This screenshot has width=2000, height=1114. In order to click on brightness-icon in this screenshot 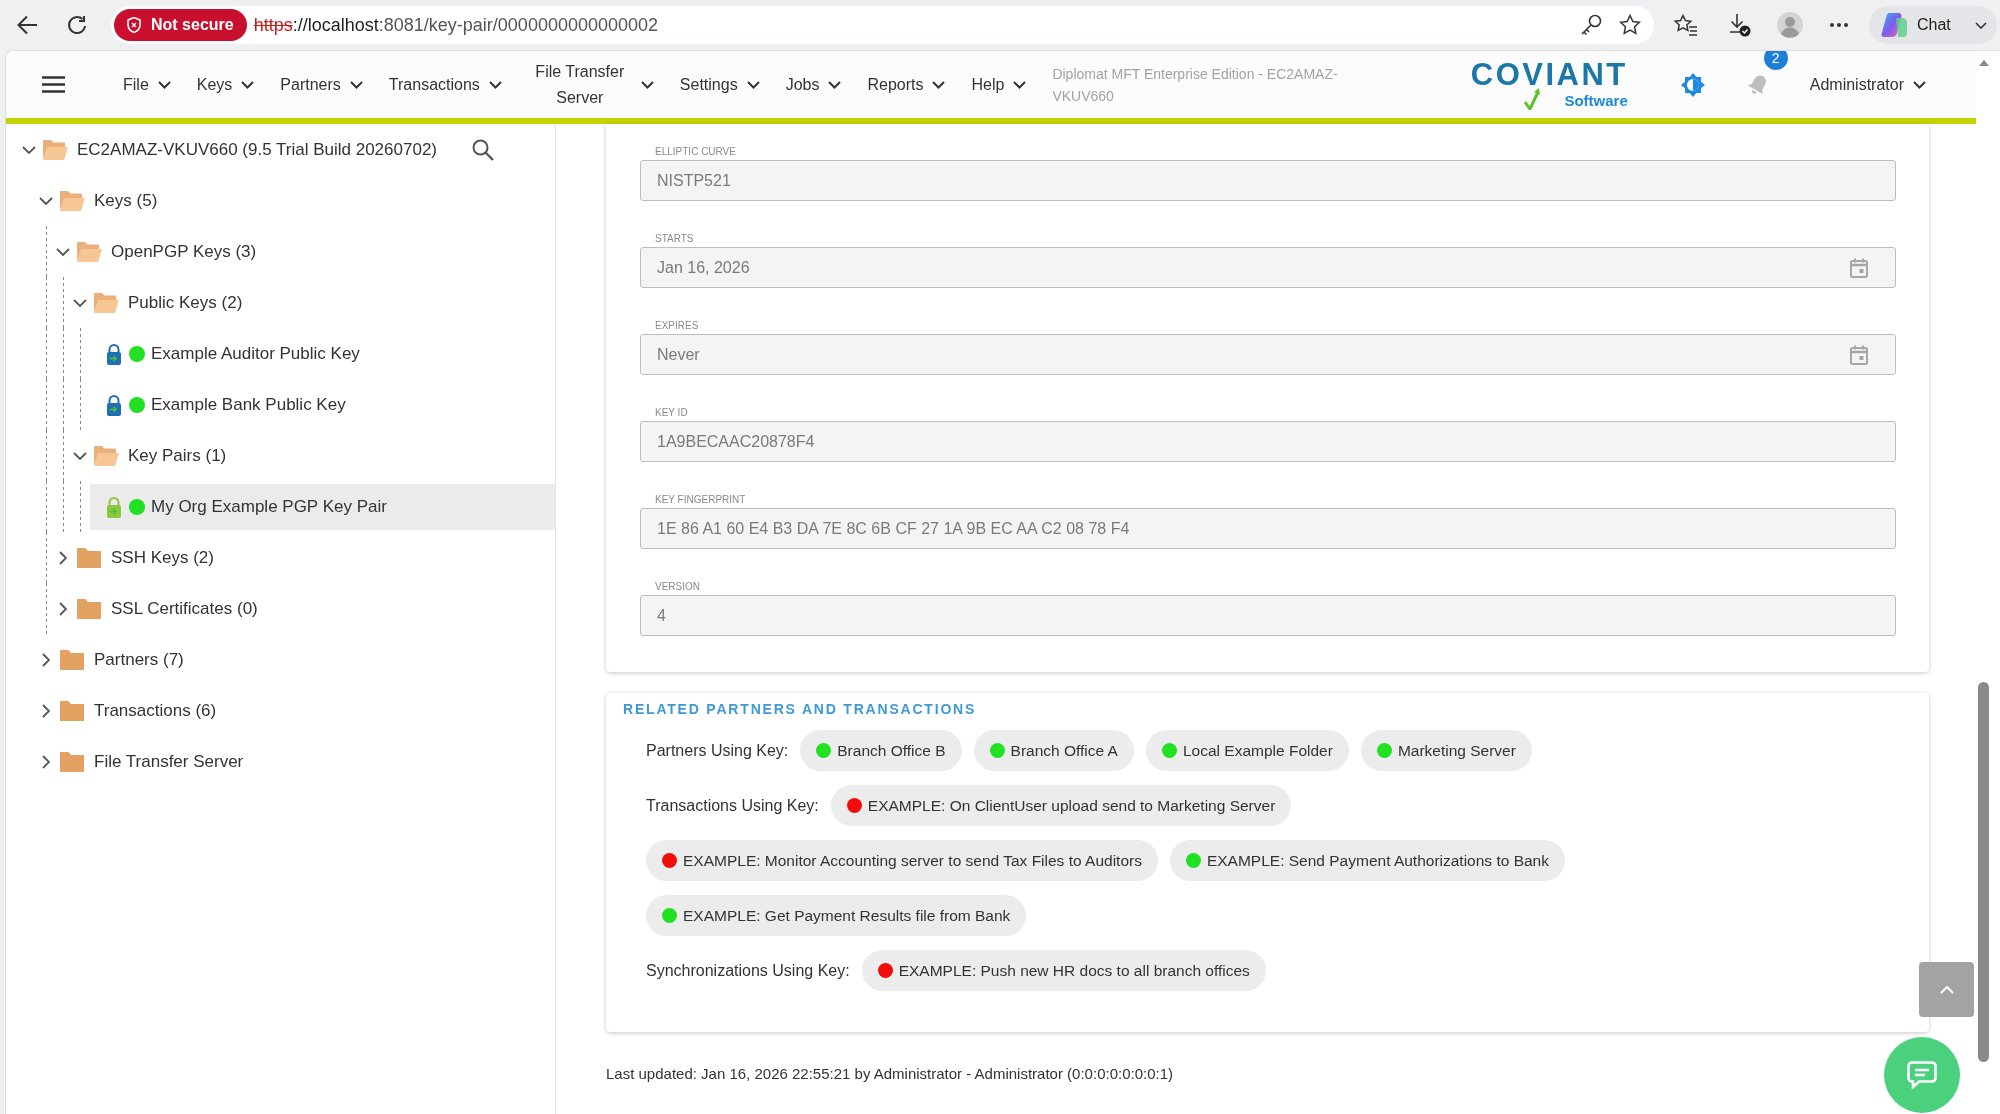, I will do `click(1692, 84)`.